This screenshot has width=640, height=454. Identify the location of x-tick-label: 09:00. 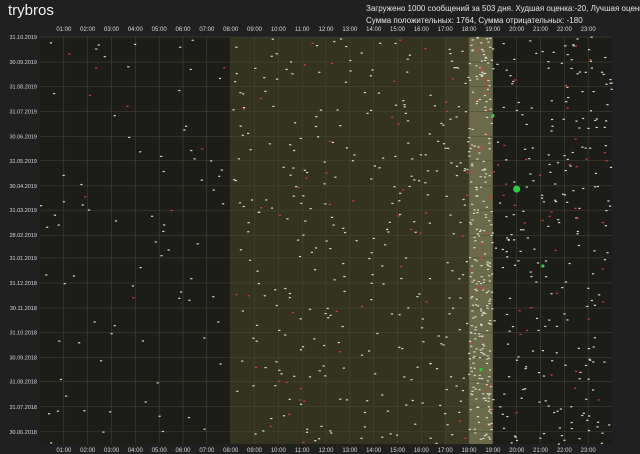
(255, 451).